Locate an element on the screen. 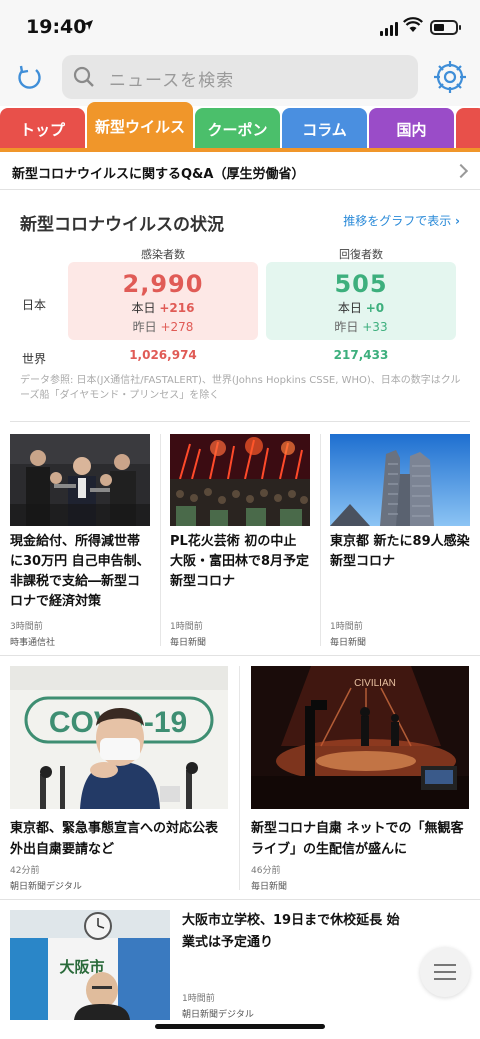 Image resolution: width=480 pixels, height=1039 pixels. news-image-live-concert: CIVILIAN is located at coordinates (360, 737).